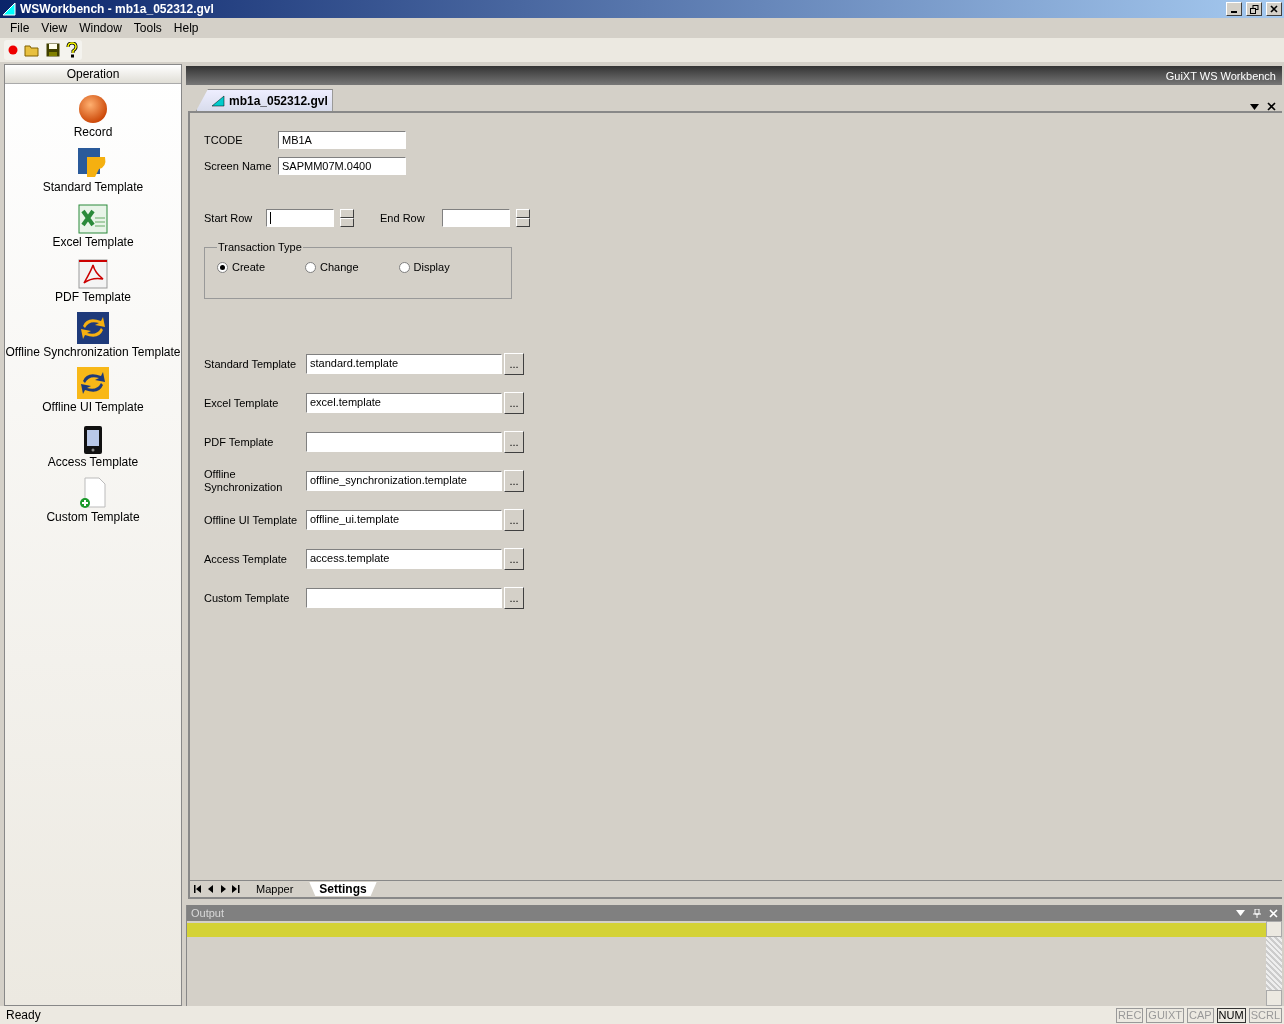  I want to click on menu-item: Help, so click(186, 28).